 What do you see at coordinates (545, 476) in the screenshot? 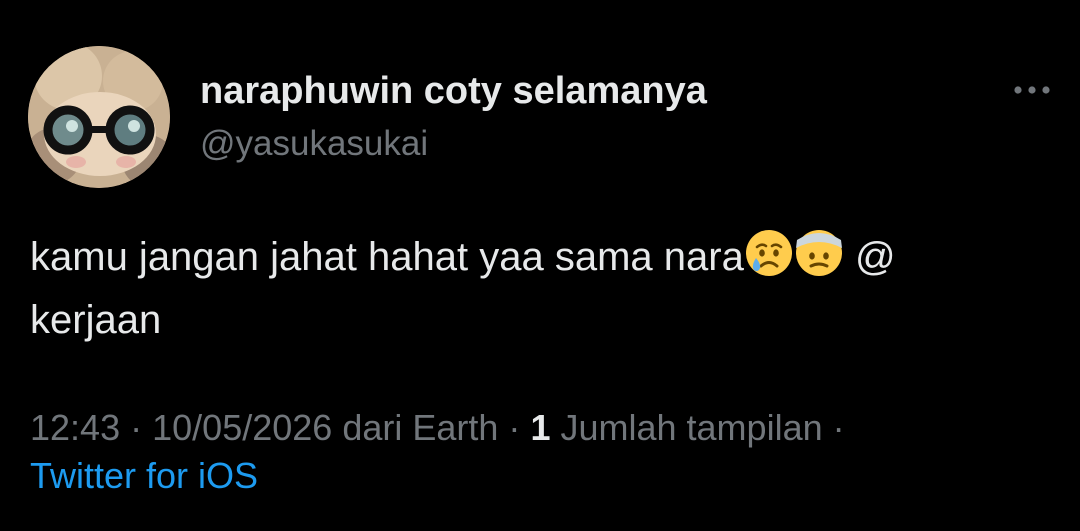
I see `tweet-source-link: Twitter for iOS` at bounding box center [545, 476].